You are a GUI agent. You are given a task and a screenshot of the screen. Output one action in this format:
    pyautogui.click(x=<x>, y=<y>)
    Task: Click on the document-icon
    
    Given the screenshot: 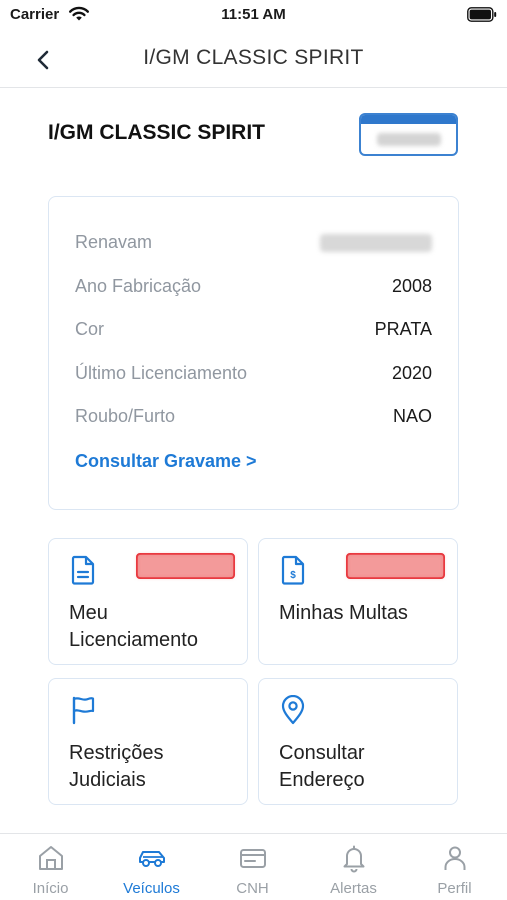 What is the action you would take?
    pyautogui.click(x=83, y=570)
    